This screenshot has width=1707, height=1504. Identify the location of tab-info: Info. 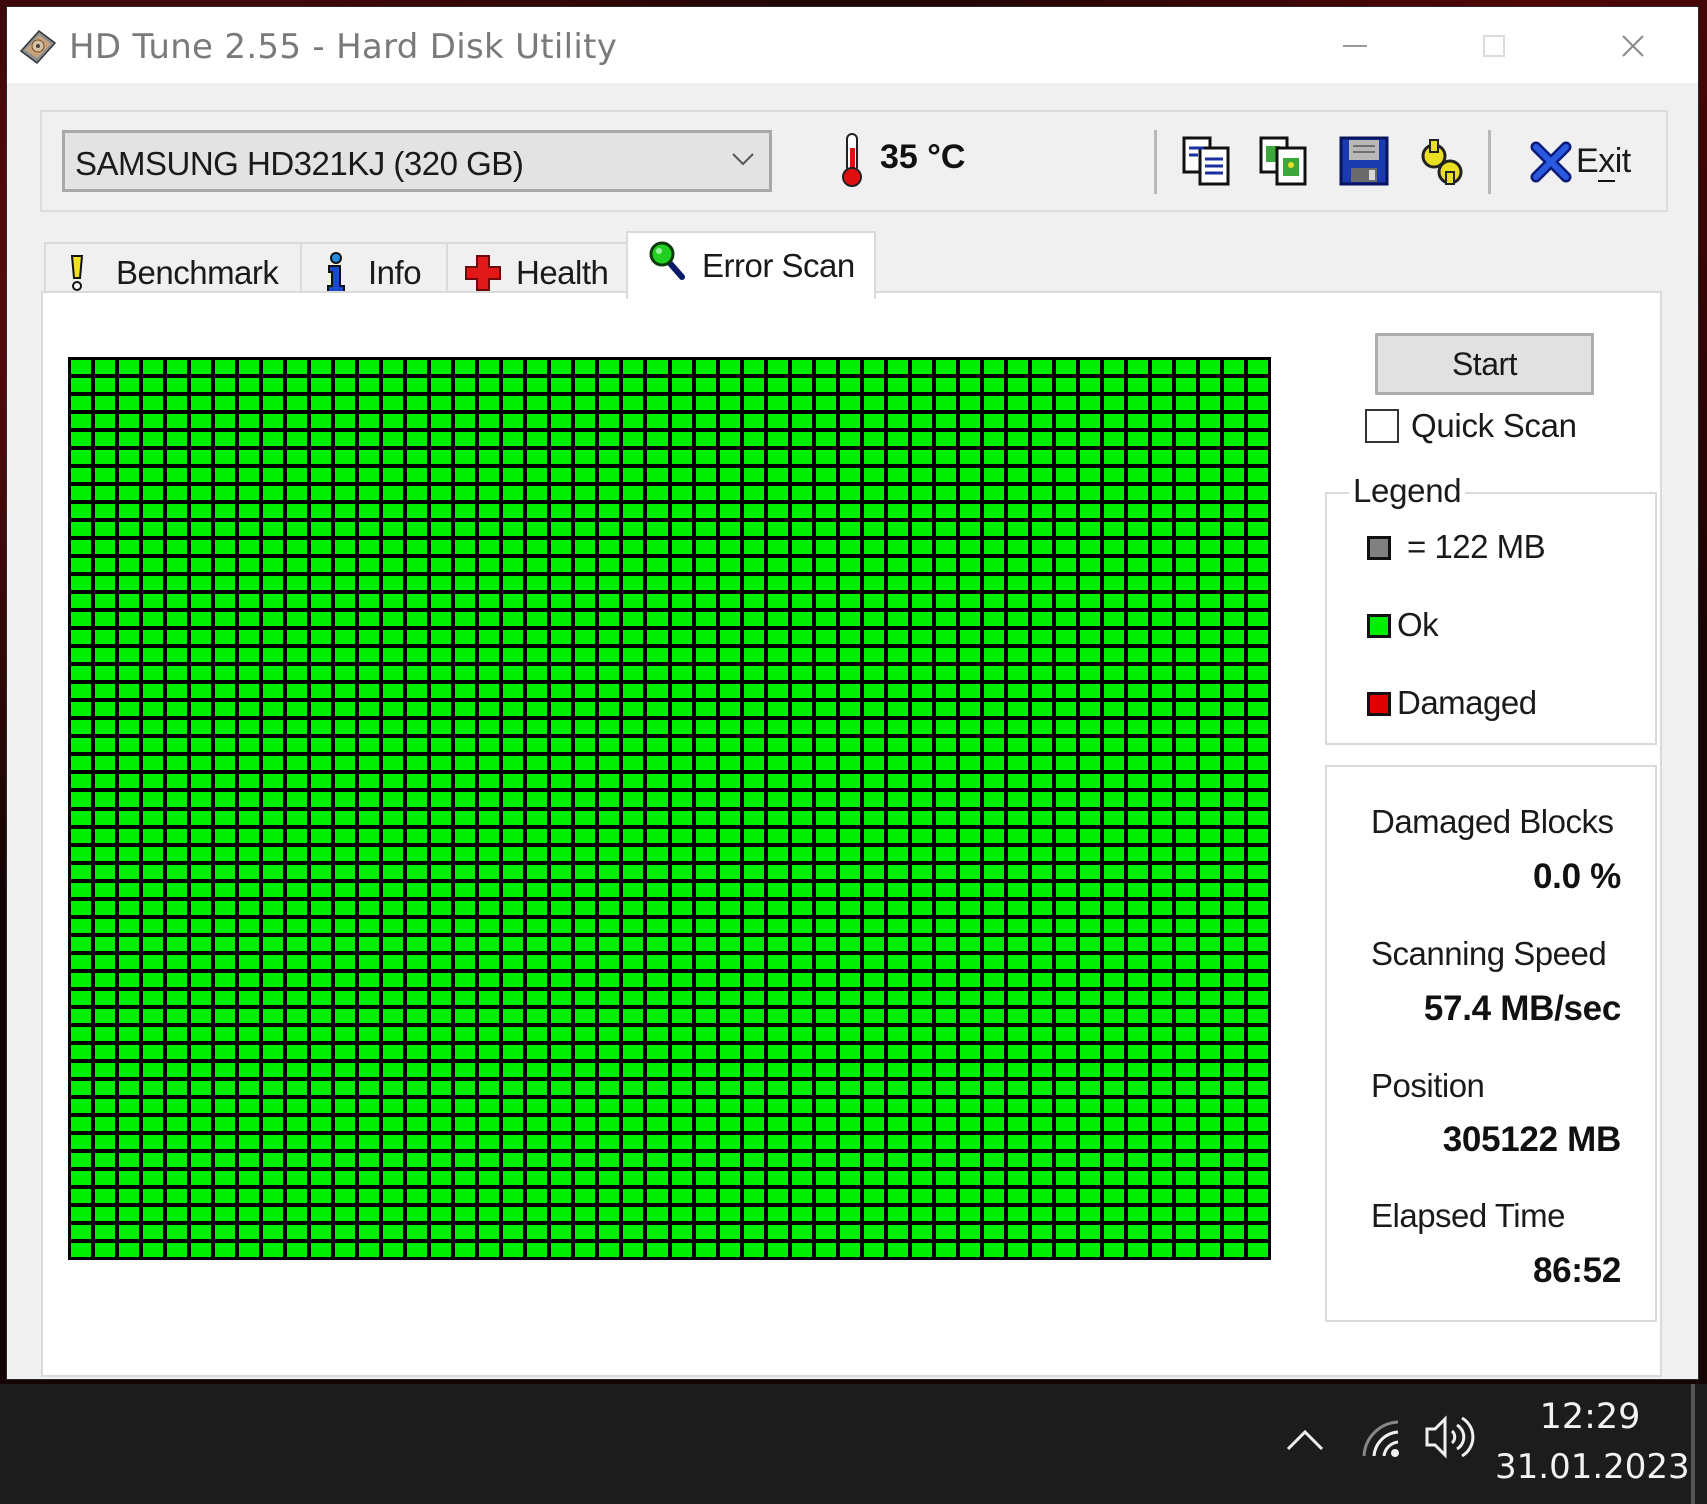
(374, 270).